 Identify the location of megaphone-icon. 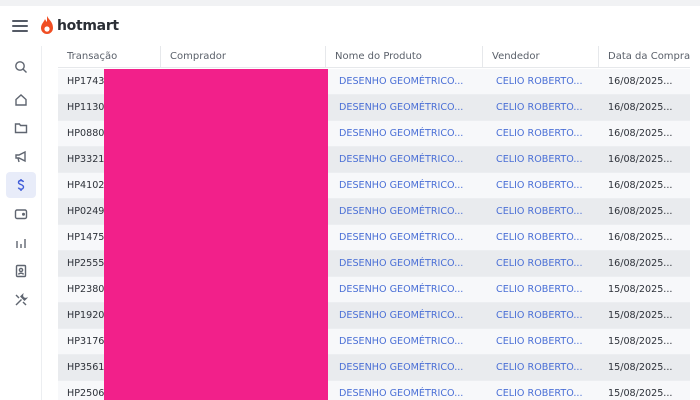
(21, 157).